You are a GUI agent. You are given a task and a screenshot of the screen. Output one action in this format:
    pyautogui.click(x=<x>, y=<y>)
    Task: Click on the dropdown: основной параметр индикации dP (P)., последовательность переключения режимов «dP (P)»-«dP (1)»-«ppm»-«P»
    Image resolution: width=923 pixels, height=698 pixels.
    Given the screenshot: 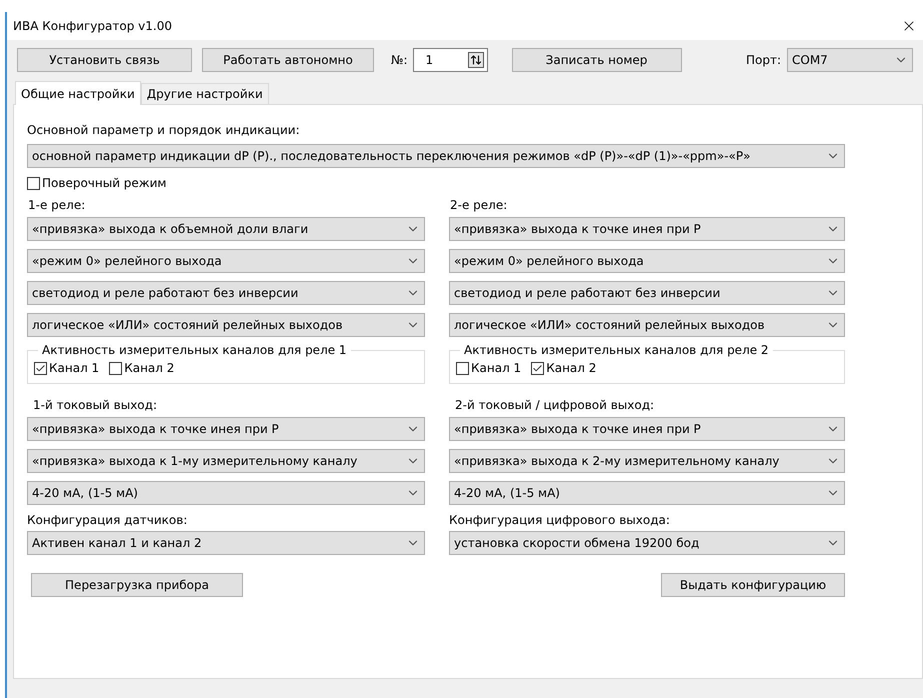 What is the action you would take?
    pyautogui.click(x=436, y=156)
    